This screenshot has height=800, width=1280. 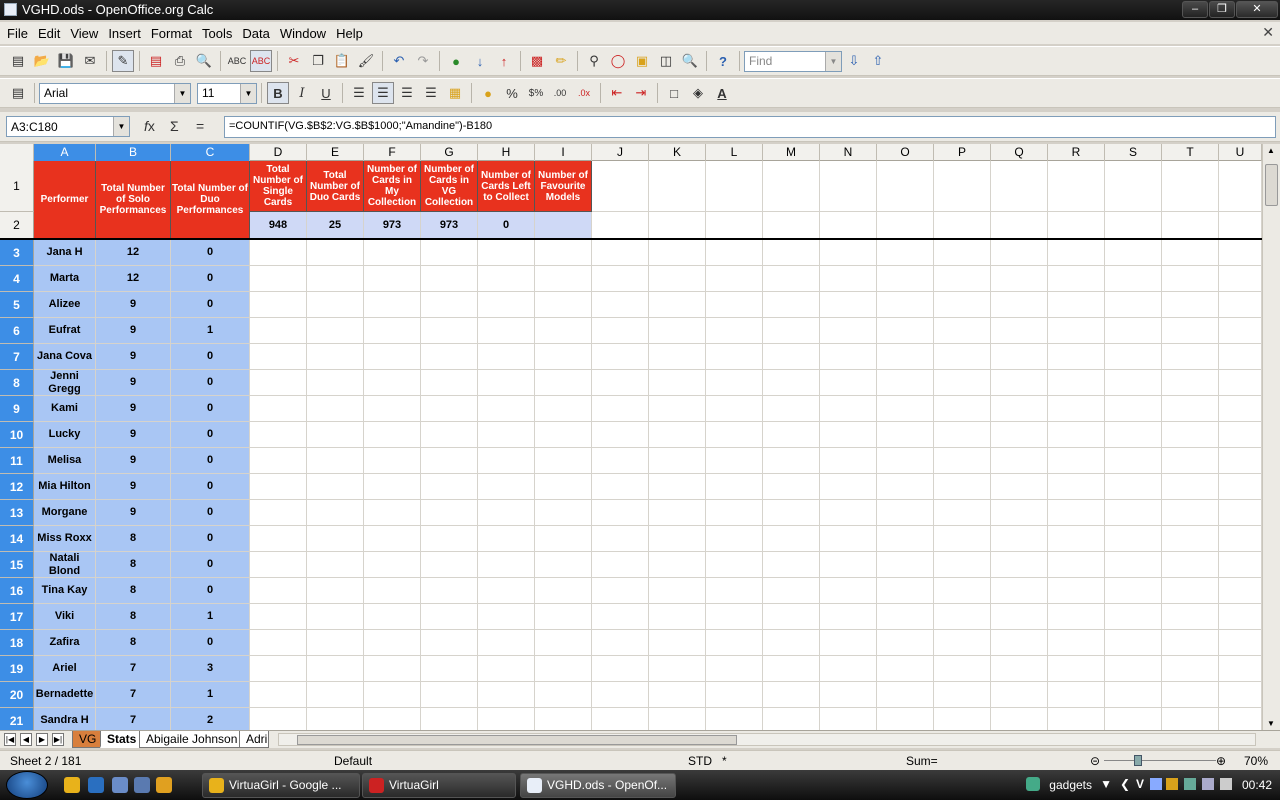 What do you see at coordinates (65, 357) in the screenshot?
I see `performer-cell: Jana Cova` at bounding box center [65, 357].